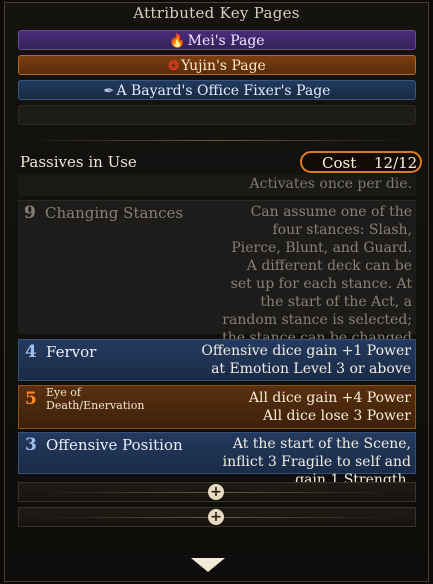  What do you see at coordinates (30, 213) in the screenshot?
I see `passive-cost: 9` at bounding box center [30, 213].